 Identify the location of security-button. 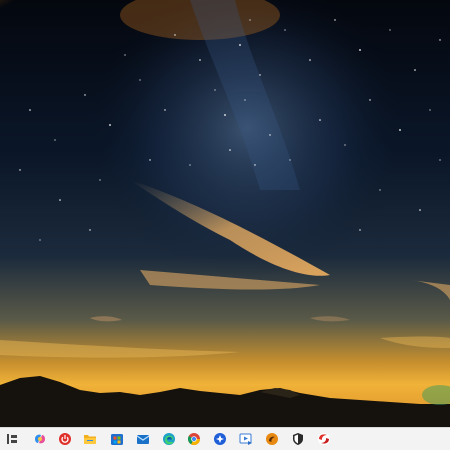
(298, 439).